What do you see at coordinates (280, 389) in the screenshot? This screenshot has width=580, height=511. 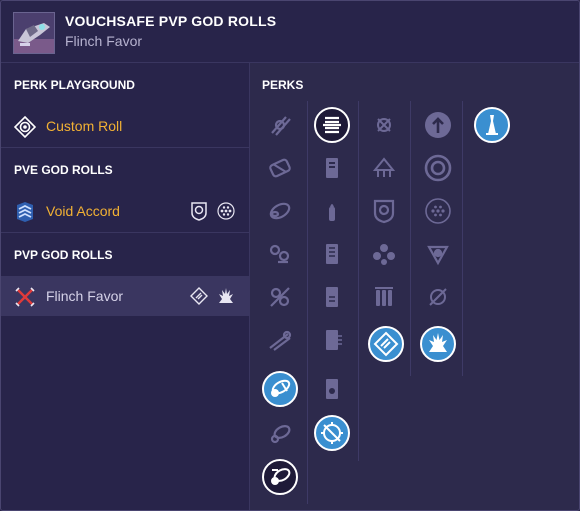 I see `perk-barrel-selected-icon` at bounding box center [280, 389].